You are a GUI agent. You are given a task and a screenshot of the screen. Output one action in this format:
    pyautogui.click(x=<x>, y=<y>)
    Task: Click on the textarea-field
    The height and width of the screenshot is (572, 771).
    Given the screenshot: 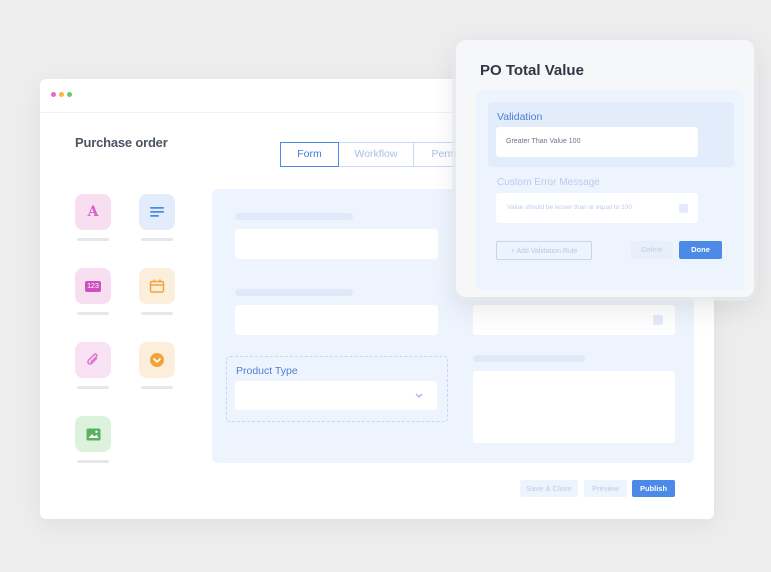 What is the action you would take?
    pyautogui.click(x=574, y=407)
    